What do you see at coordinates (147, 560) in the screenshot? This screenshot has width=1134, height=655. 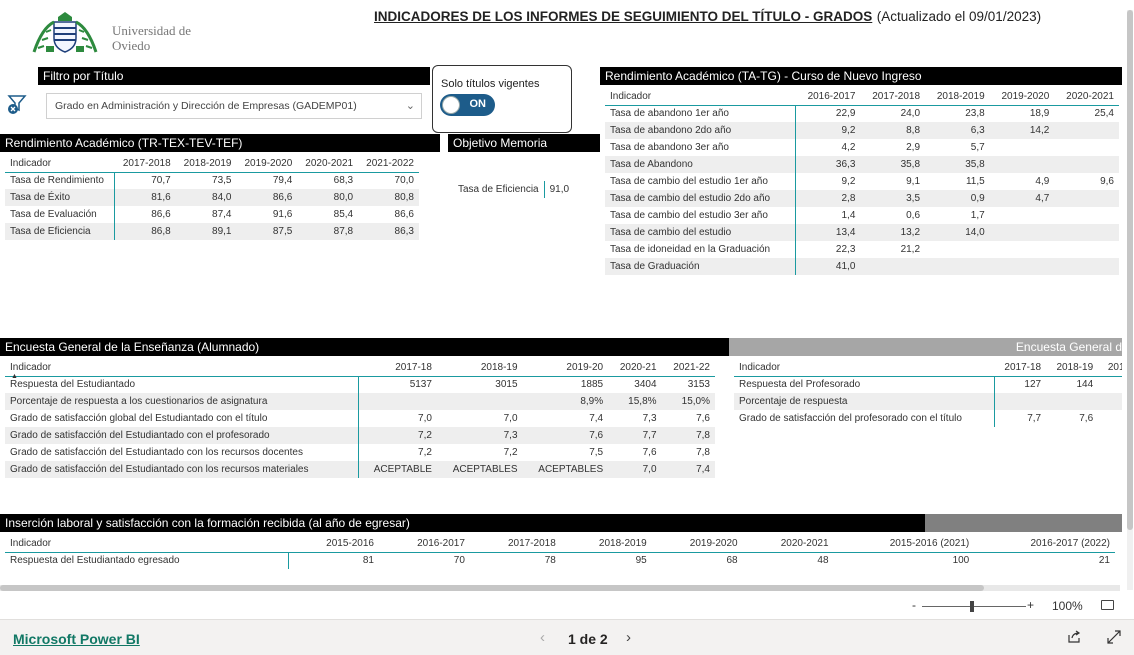 I see `row-label: Respuesta del Estudiantado egresado` at bounding box center [147, 560].